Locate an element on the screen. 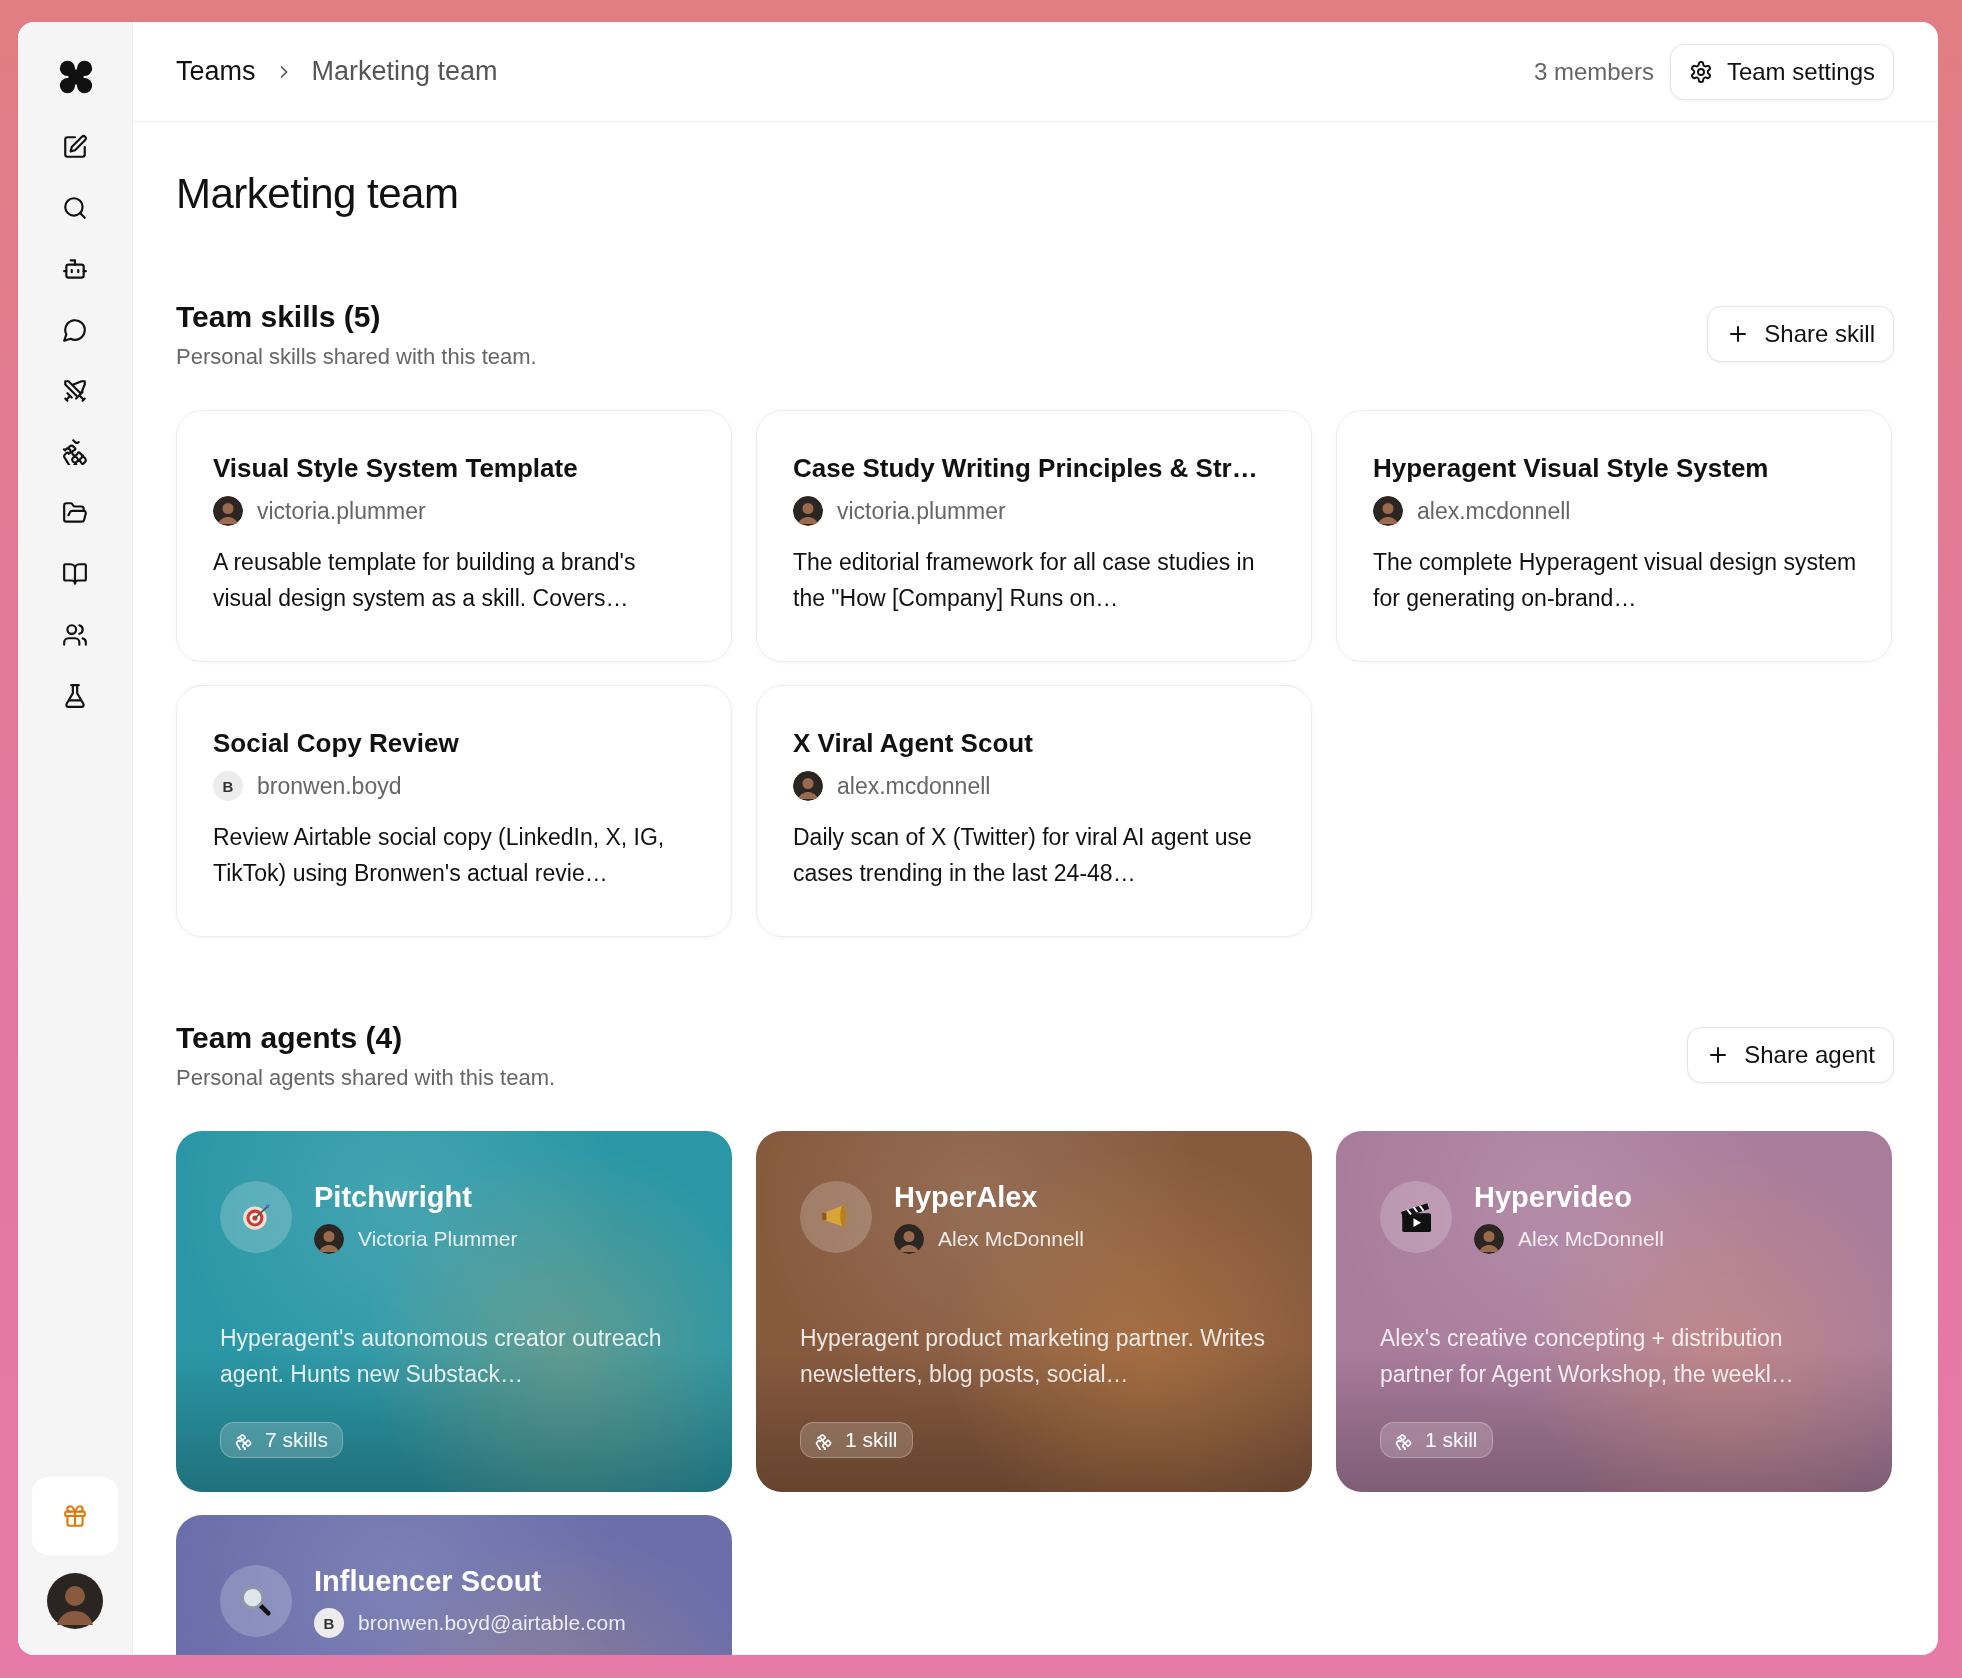 The width and height of the screenshot is (1962, 1678). skill-title: X Viral Agent Scout is located at coordinates (913, 743).